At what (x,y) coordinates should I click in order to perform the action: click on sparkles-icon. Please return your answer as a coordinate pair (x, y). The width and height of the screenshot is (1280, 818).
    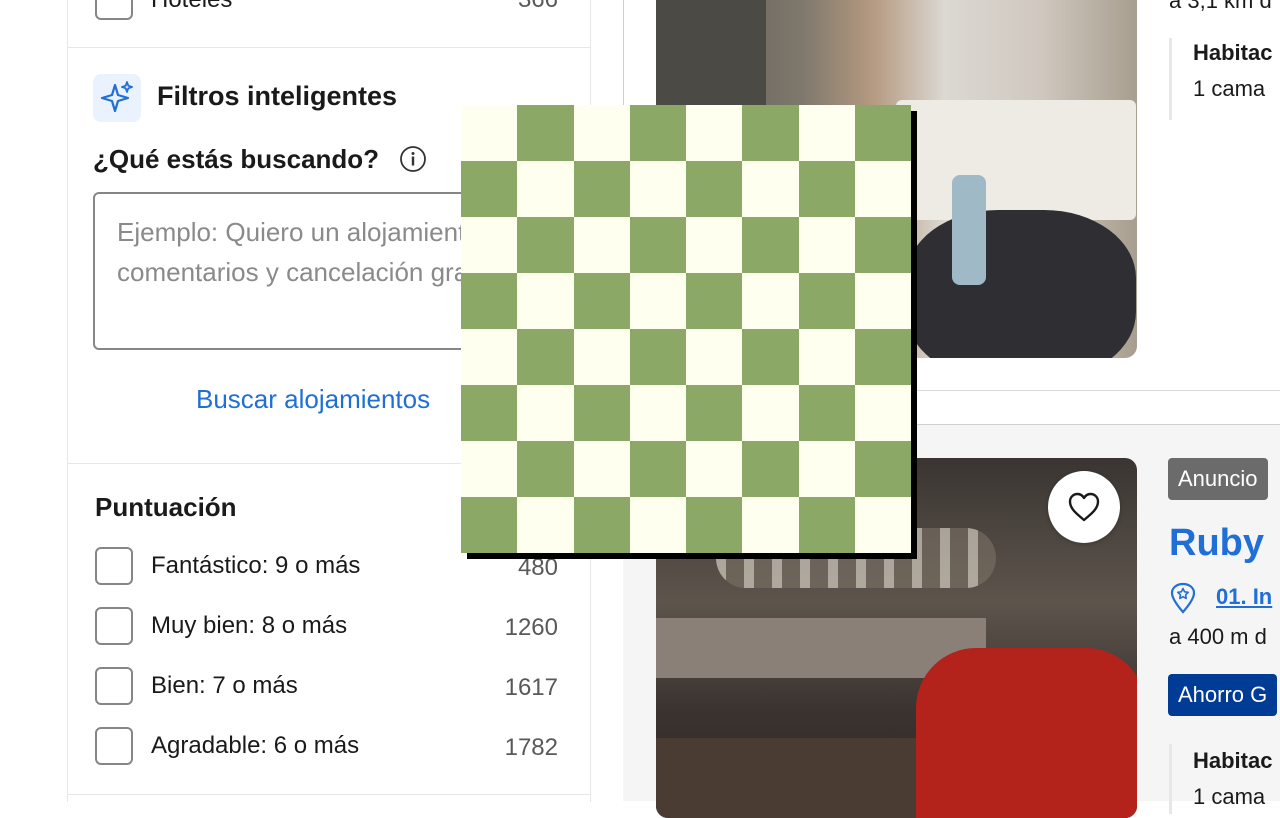
    Looking at the image, I should click on (117, 98).